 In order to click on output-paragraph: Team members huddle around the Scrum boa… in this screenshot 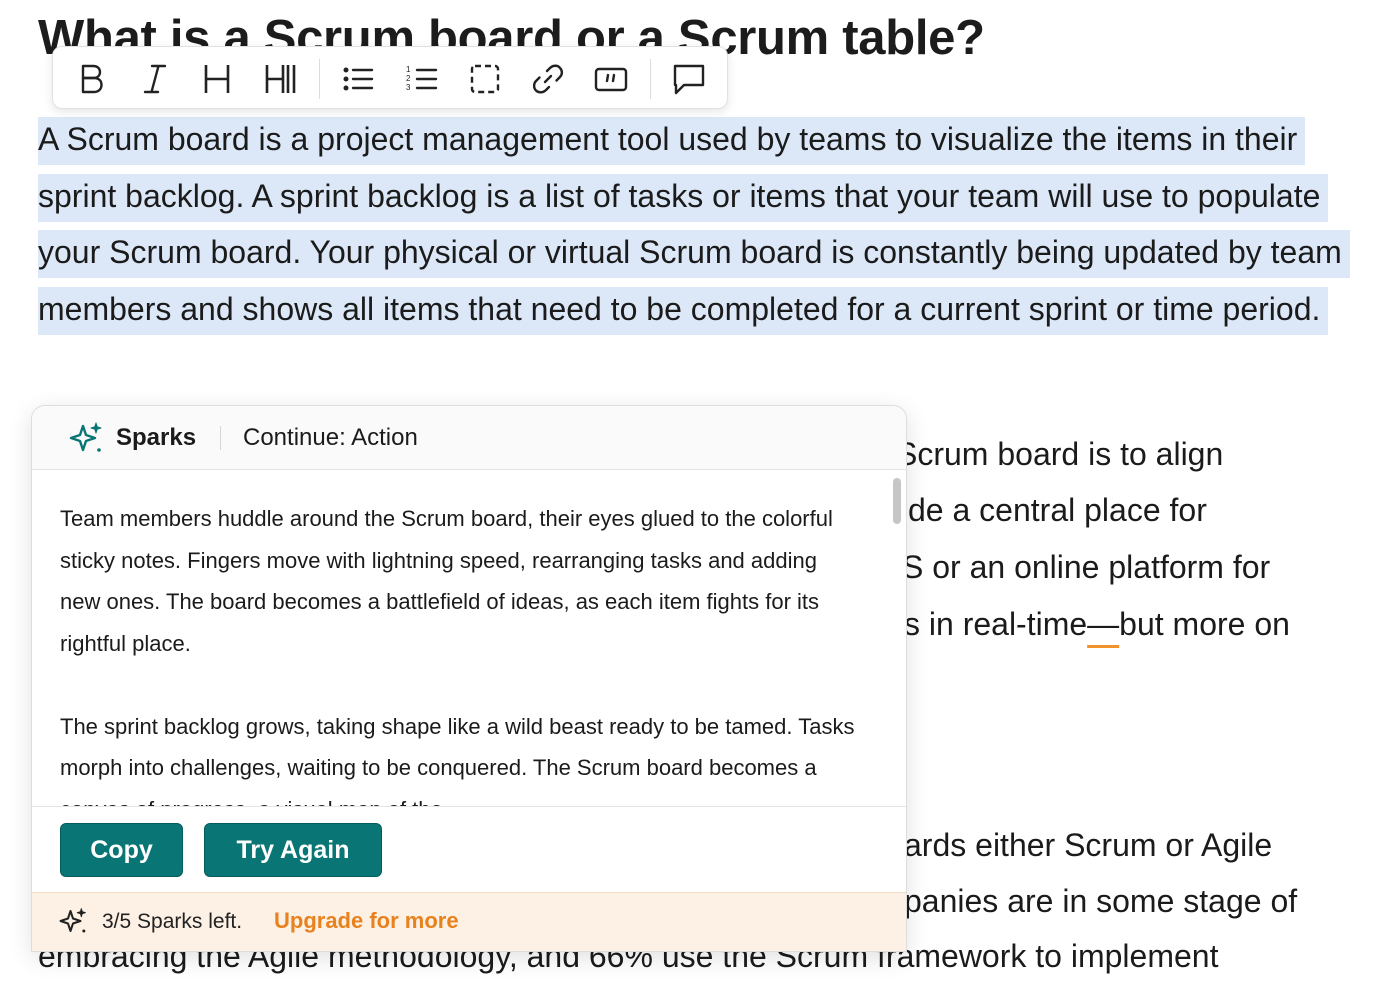, I will do `click(446, 581)`.